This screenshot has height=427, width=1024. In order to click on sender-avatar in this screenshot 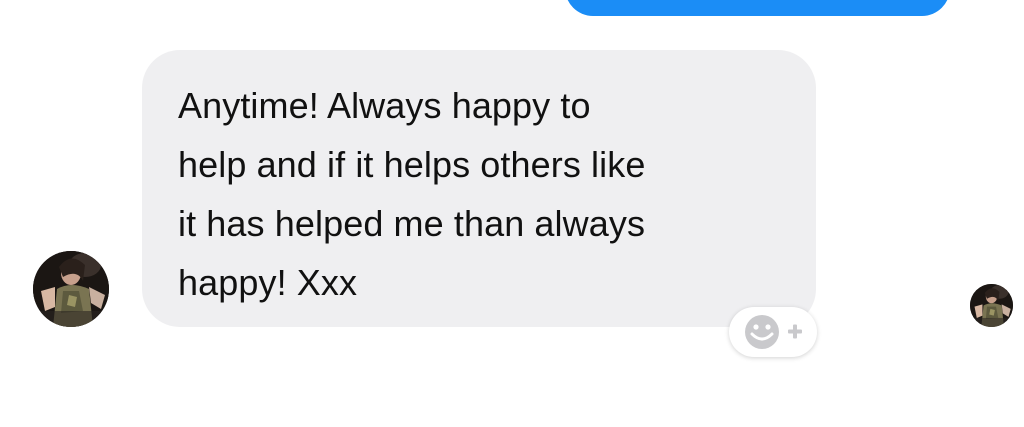, I will do `click(71, 289)`.